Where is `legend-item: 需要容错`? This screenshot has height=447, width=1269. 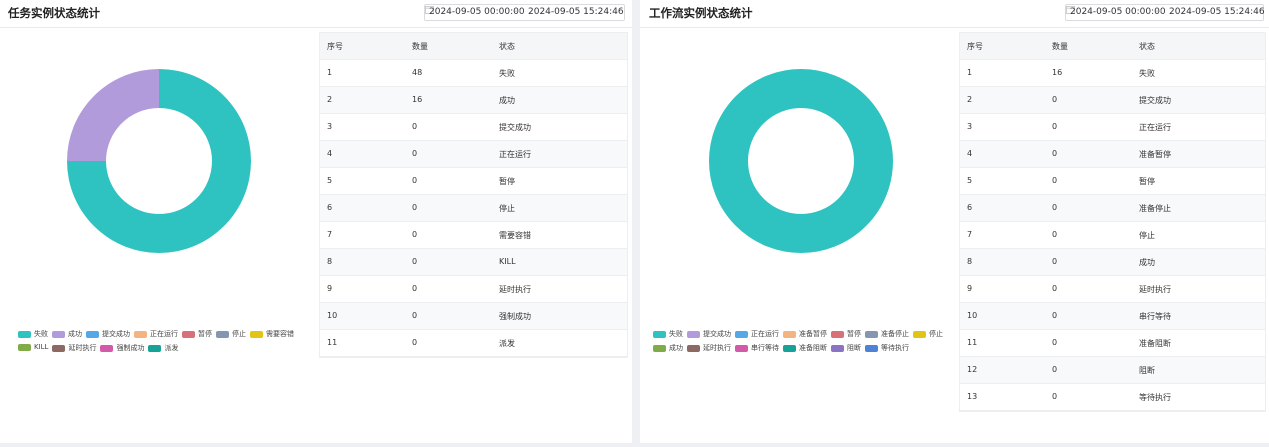 legend-item: 需要容错 is located at coordinates (272, 334).